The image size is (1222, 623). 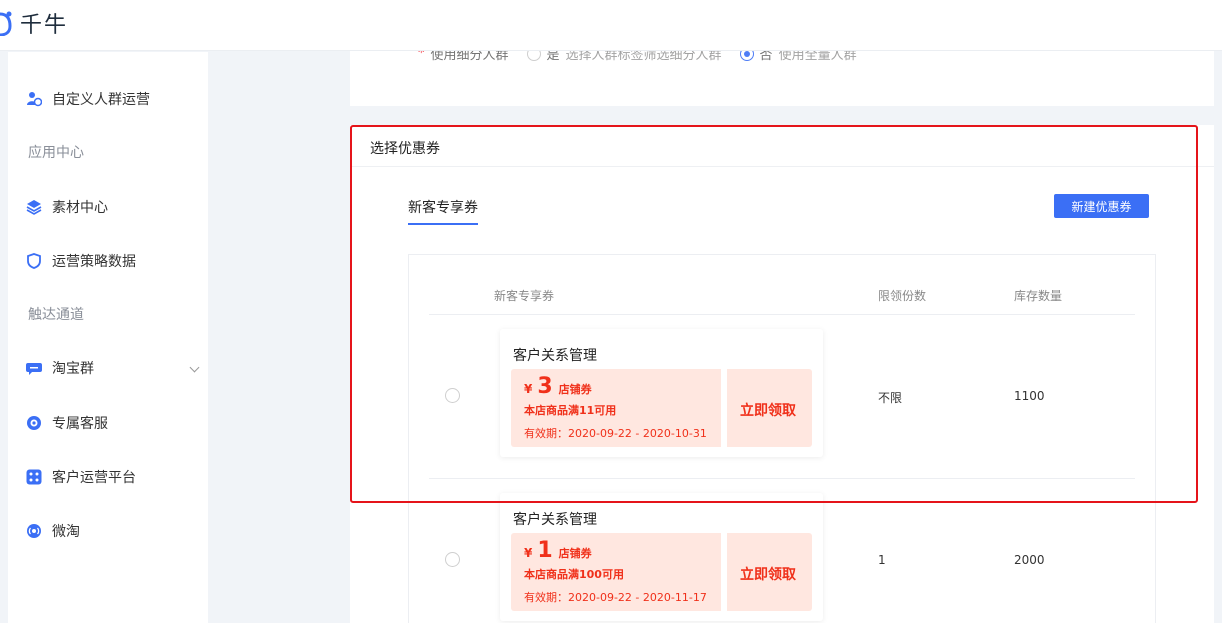 What do you see at coordinates (44, 25) in the screenshot?
I see `app-name: 千牛` at bounding box center [44, 25].